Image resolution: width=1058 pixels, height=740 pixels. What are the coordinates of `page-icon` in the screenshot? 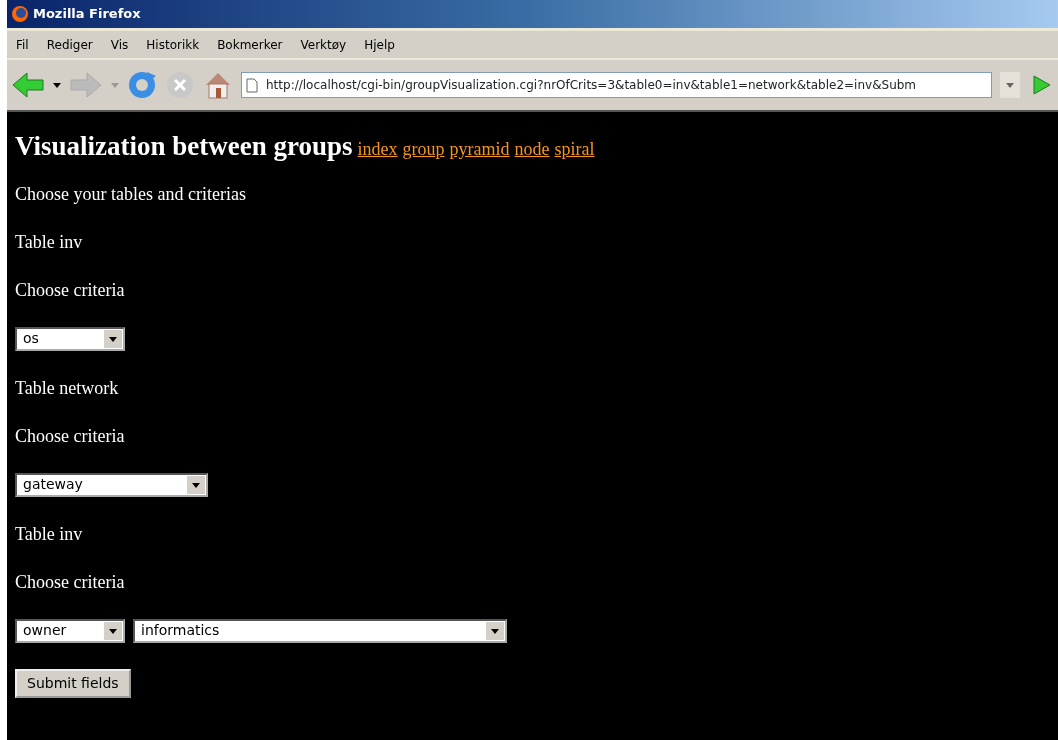 It's located at (252, 85).